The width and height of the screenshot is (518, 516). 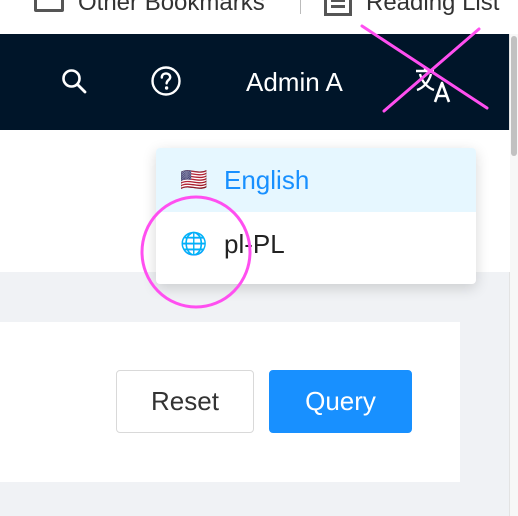 I want to click on help-icon, so click(x=166, y=81).